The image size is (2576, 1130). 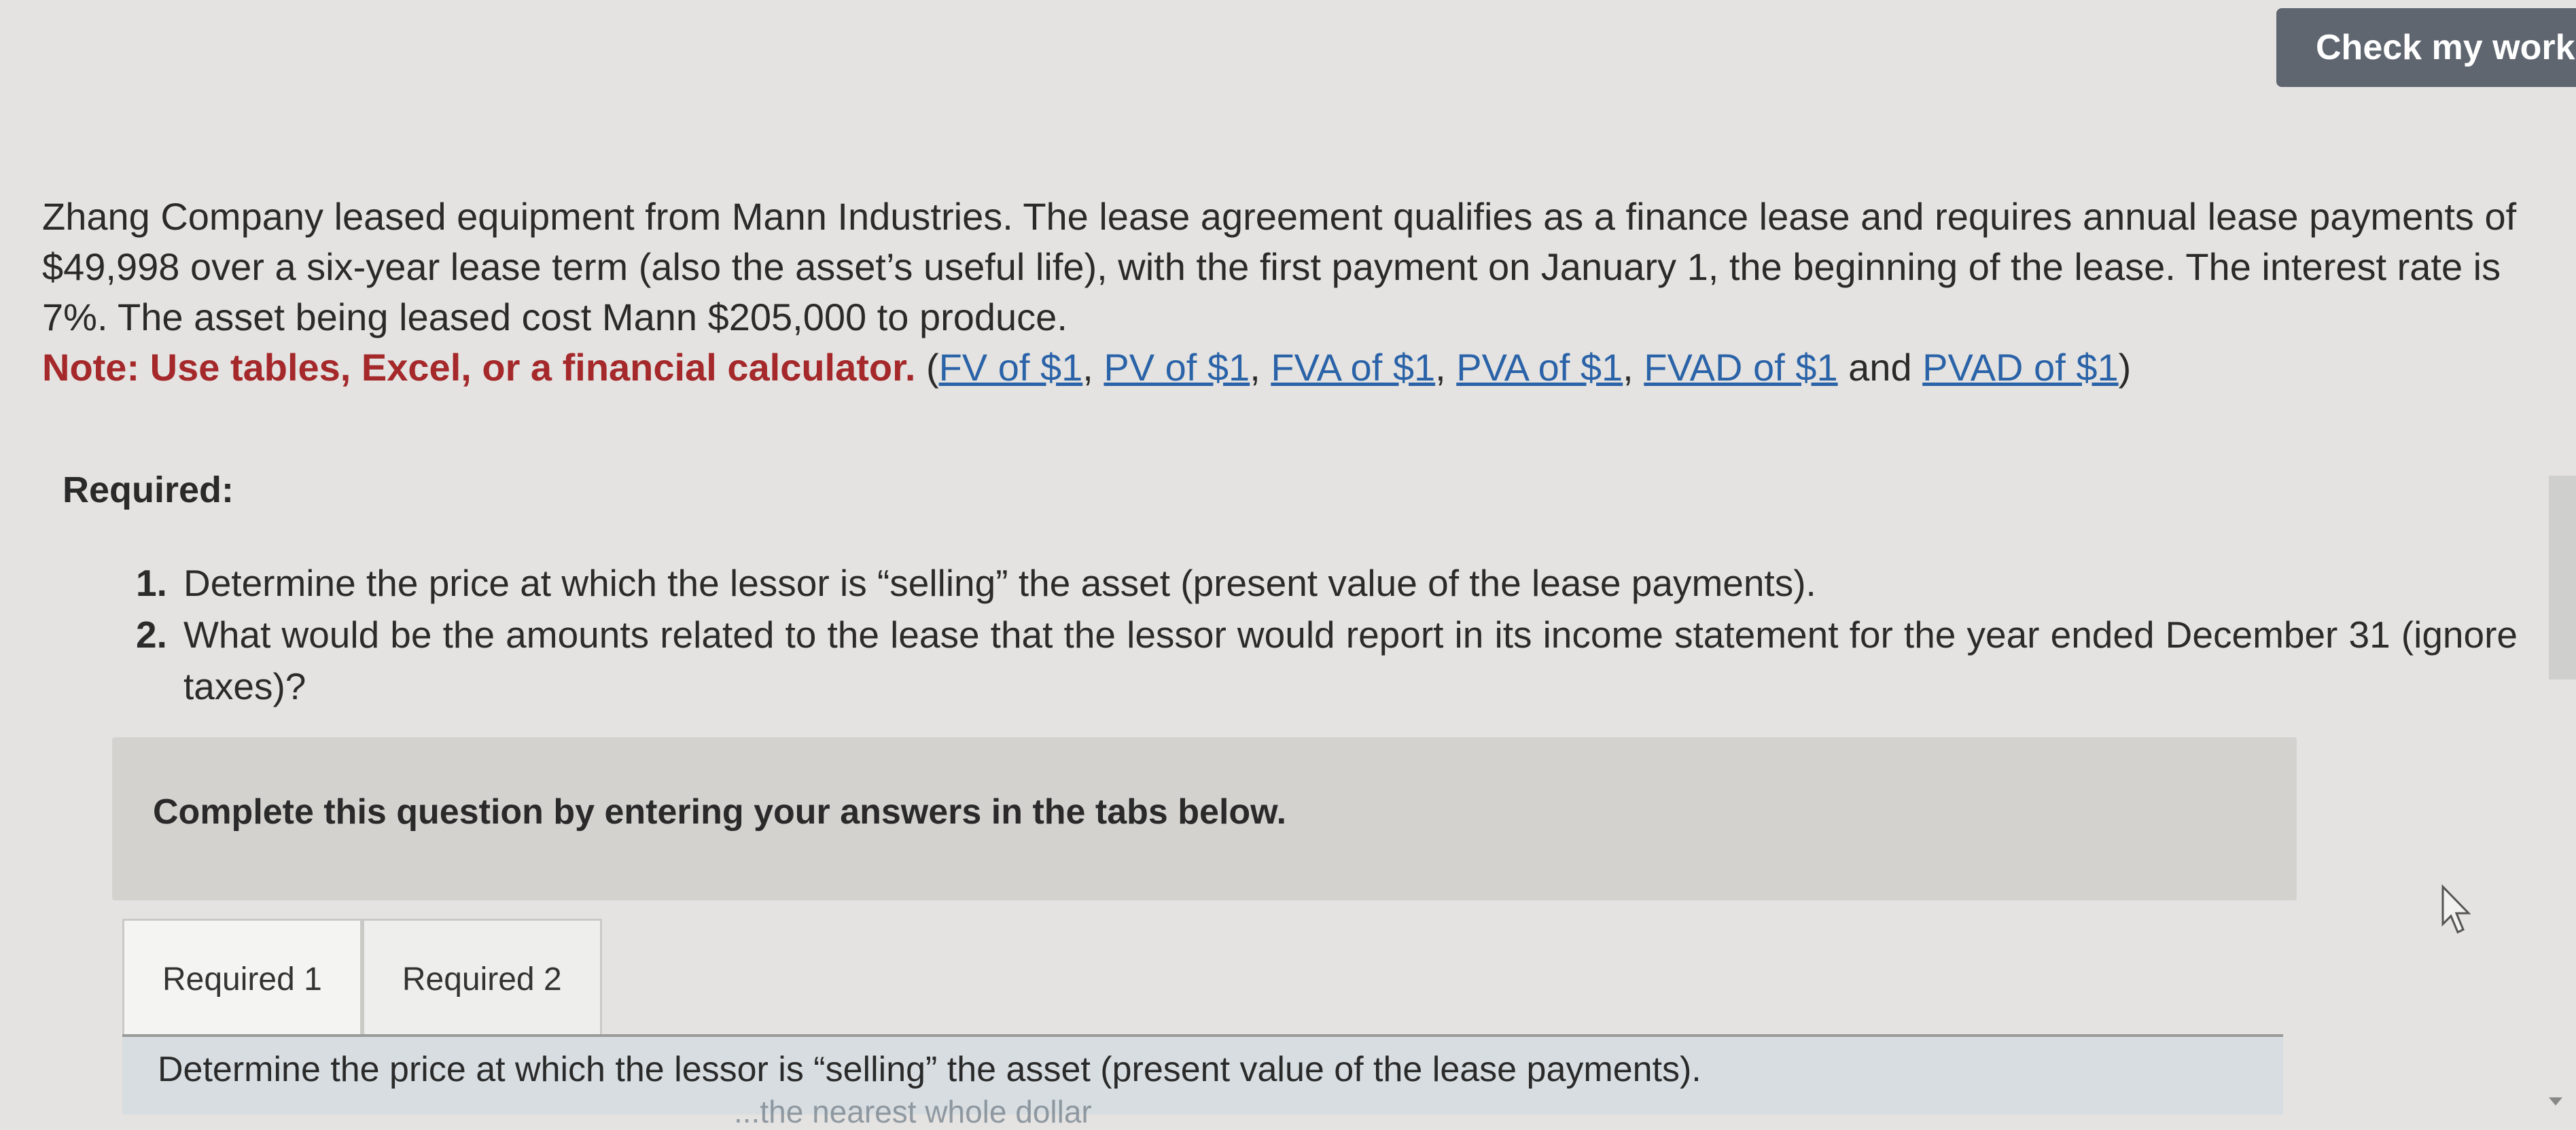 I want to click on check-my-work-button: Check my work, so click(x=2426, y=47).